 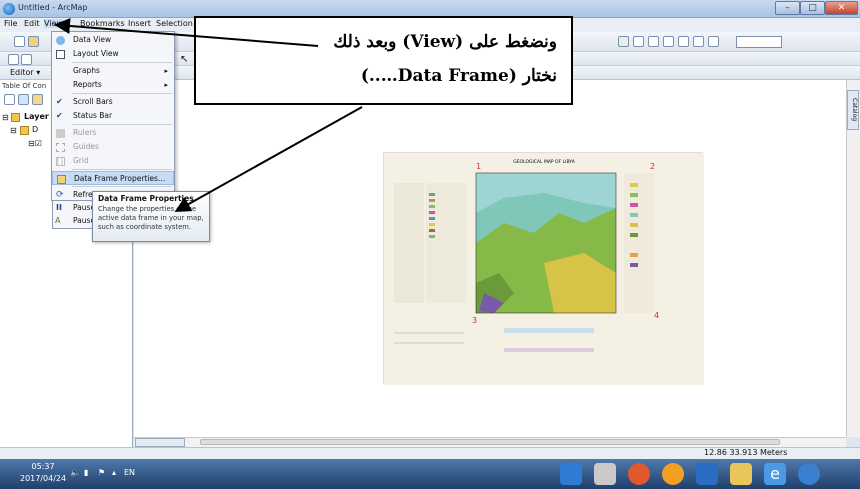 What do you see at coordinates (268, 159) in the screenshot?
I see `arrow-to-data-frame-properties` at bounding box center [268, 159].